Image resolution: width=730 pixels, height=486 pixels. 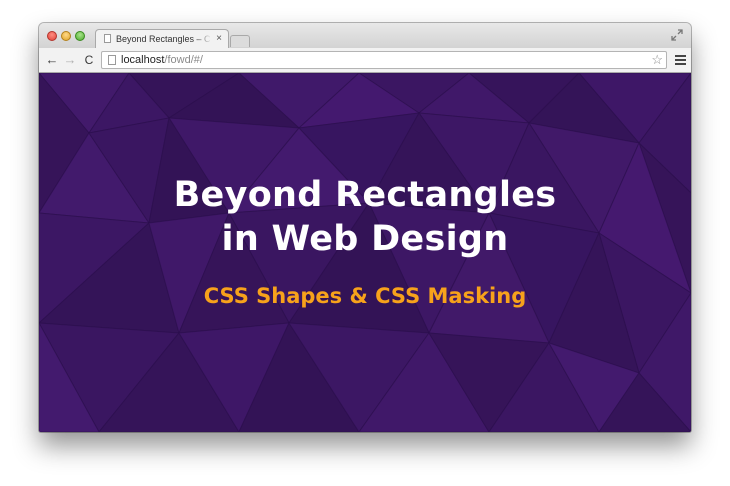 I want to click on hamburger-menu-icon, so click(x=680, y=60).